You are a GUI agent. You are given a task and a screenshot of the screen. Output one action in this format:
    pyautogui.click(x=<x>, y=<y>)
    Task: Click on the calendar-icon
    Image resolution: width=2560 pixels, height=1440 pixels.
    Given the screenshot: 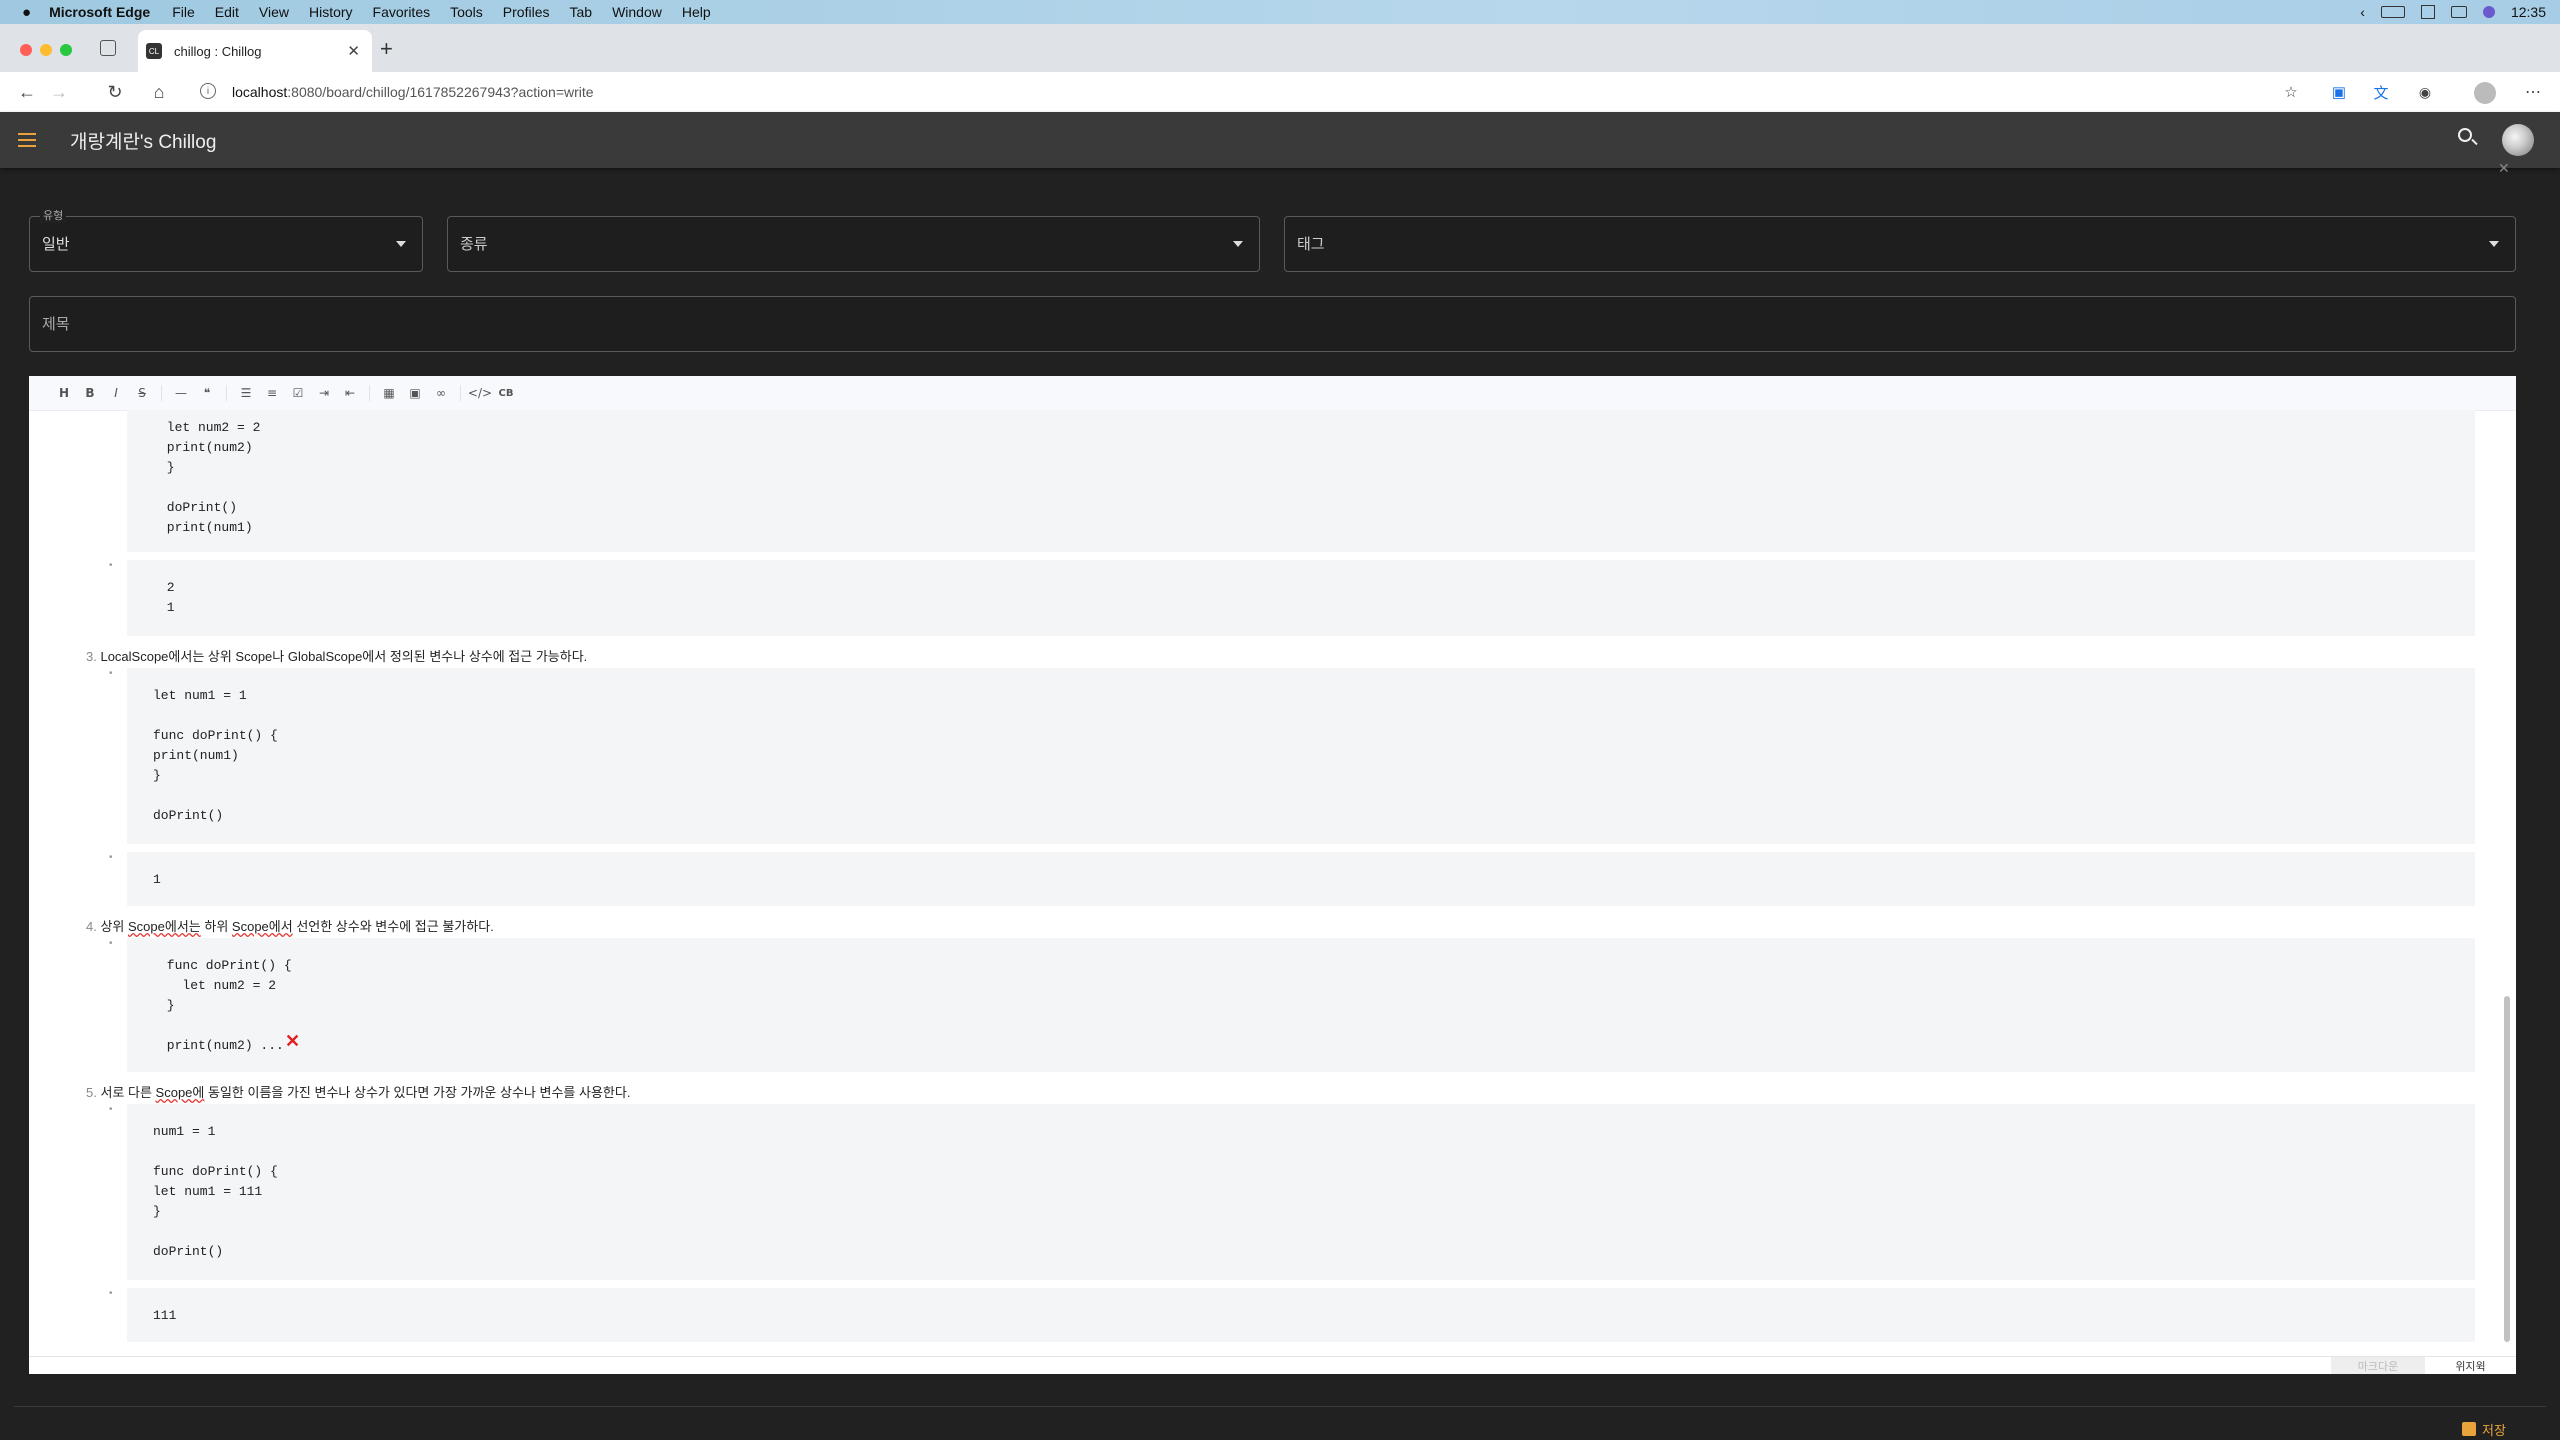 What is the action you would take?
    pyautogui.click(x=2427, y=12)
    